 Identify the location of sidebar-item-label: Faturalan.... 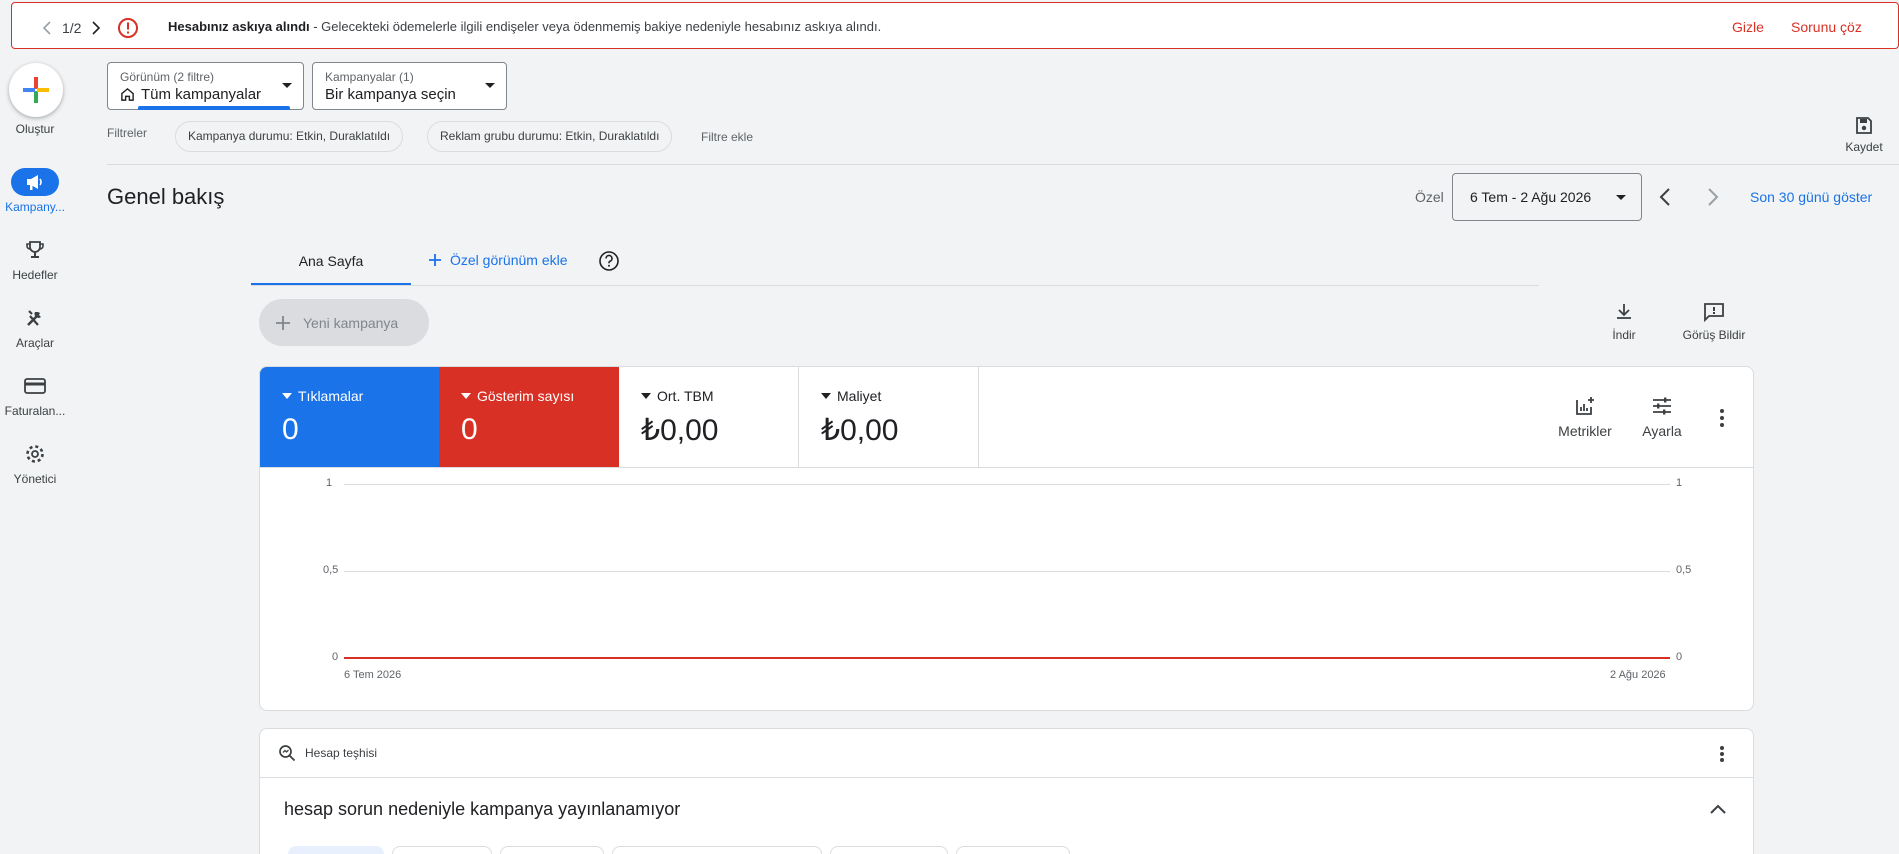
(35, 411).